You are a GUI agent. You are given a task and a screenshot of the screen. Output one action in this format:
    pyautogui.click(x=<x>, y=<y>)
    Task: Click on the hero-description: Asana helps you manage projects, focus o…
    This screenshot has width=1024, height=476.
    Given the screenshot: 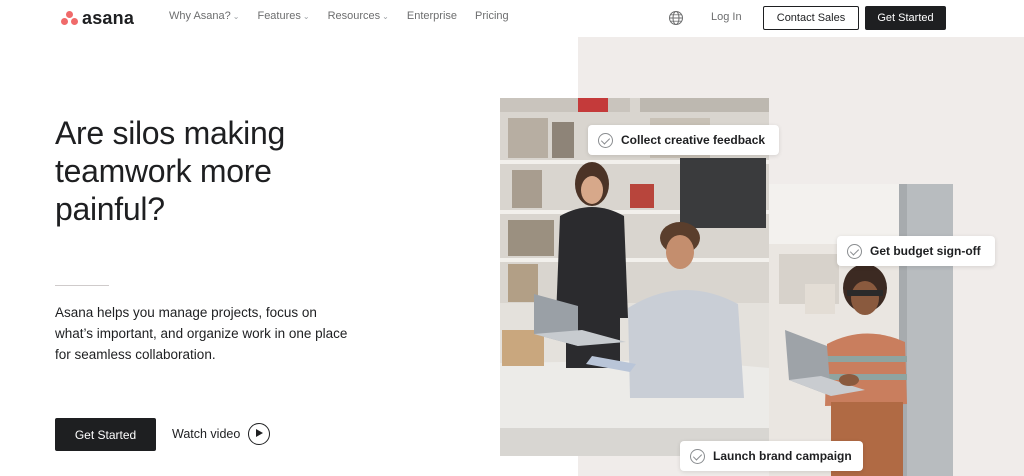 What is the action you would take?
    pyautogui.click(x=201, y=333)
    